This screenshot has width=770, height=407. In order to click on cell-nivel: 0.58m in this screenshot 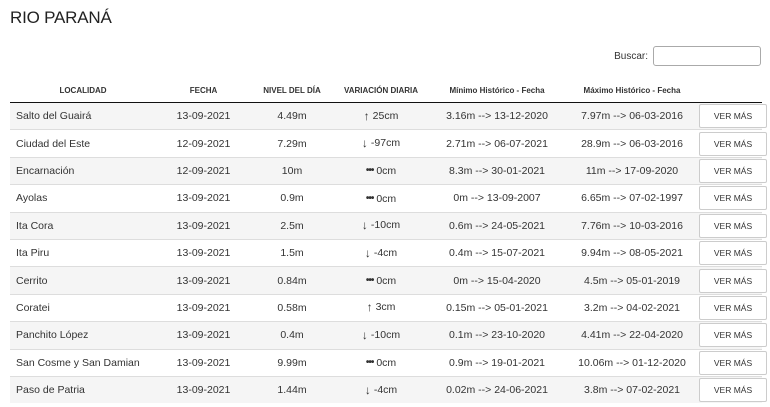, I will do `click(292, 307)`.